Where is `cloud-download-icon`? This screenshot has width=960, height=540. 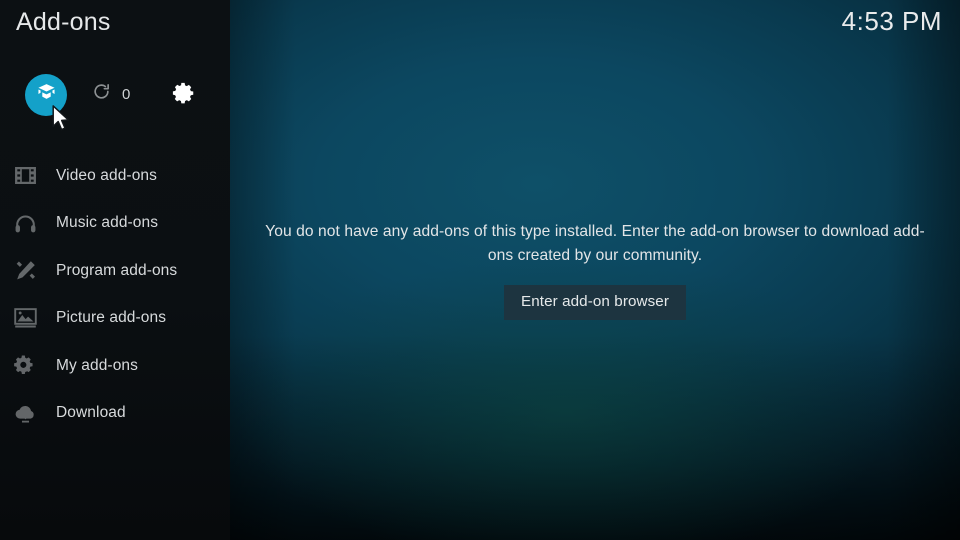
cloud-download-icon is located at coordinates (25, 413).